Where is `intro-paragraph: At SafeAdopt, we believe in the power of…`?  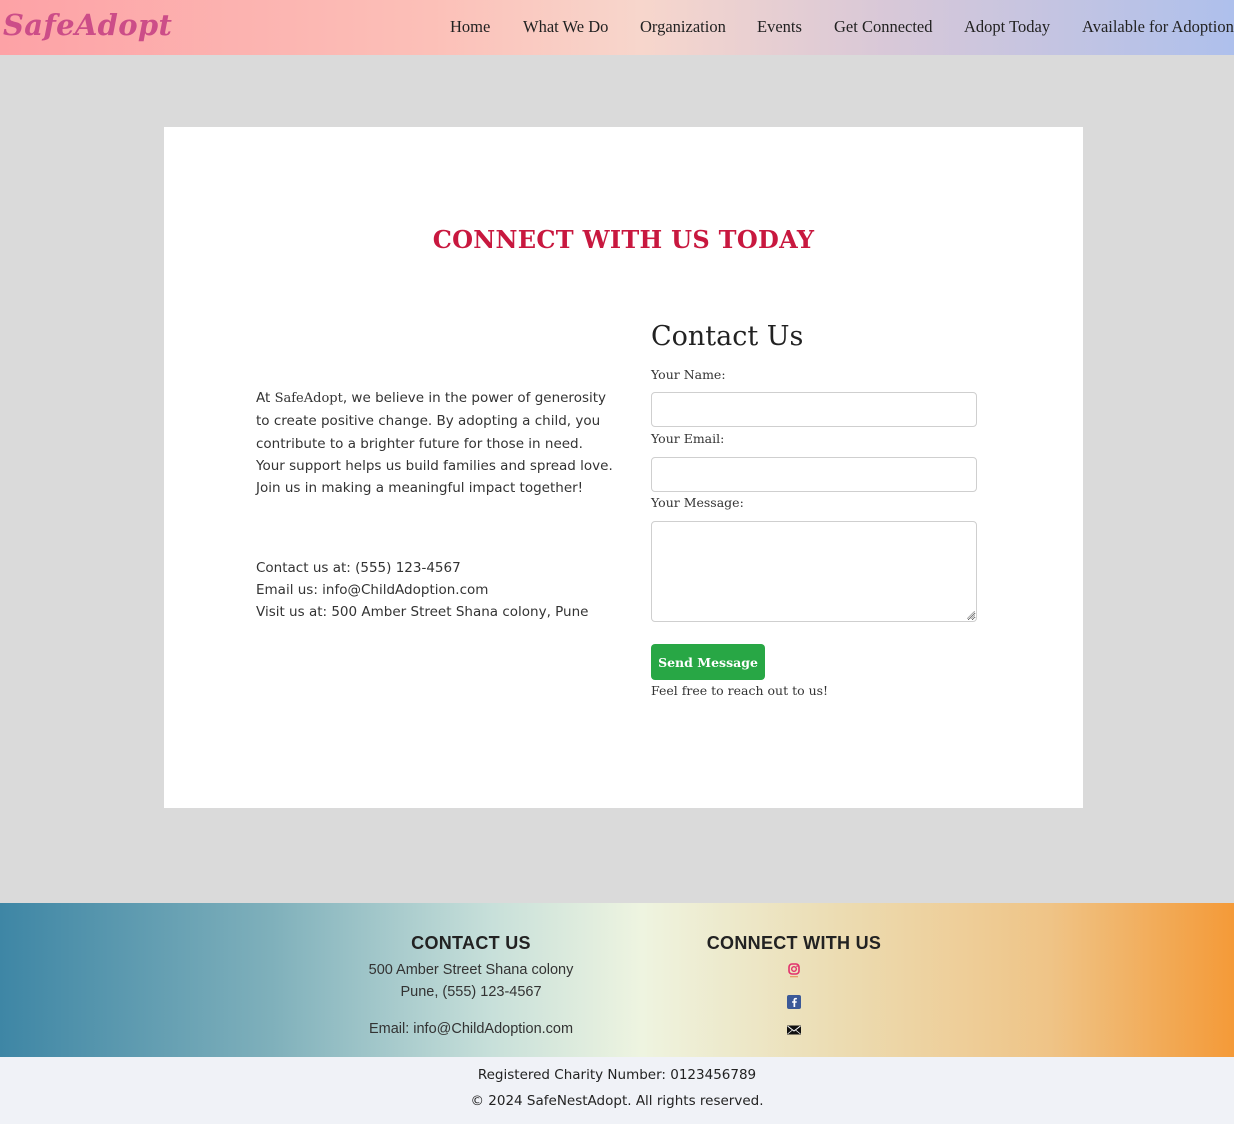
intro-paragraph: At SafeAdopt, we believe in the power of… is located at coordinates (435, 443).